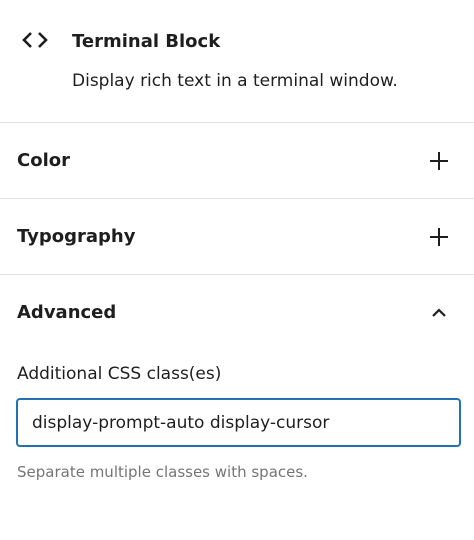 The height and width of the screenshot is (540, 474). I want to click on css-class-label: Additional CSS class(es), so click(119, 374).